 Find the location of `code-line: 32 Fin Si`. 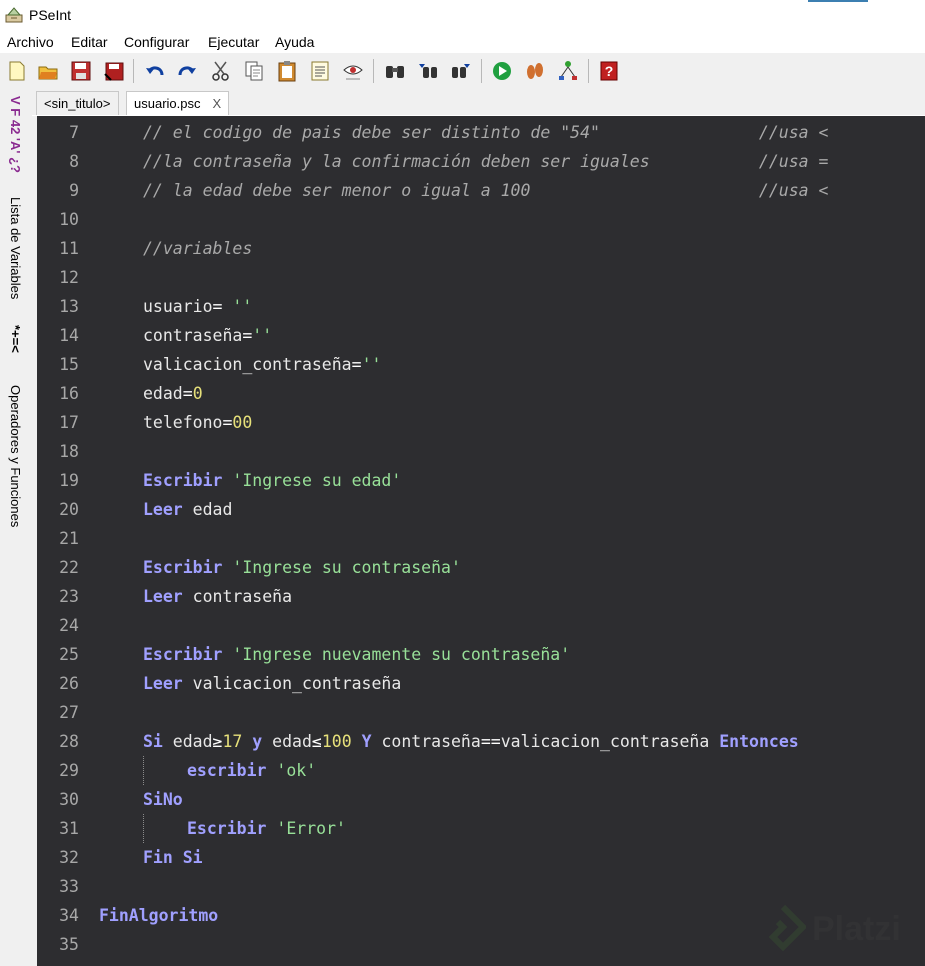

code-line: 32 Fin Si is located at coordinates (481, 857).